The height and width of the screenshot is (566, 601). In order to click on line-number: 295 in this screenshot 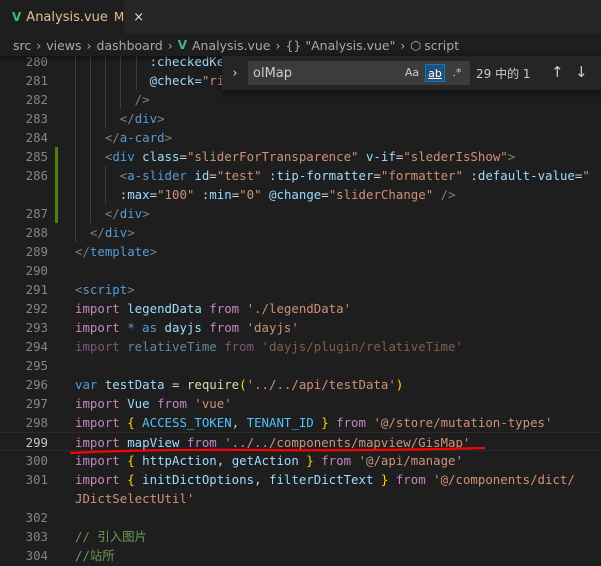, I will do `click(36, 365)`.